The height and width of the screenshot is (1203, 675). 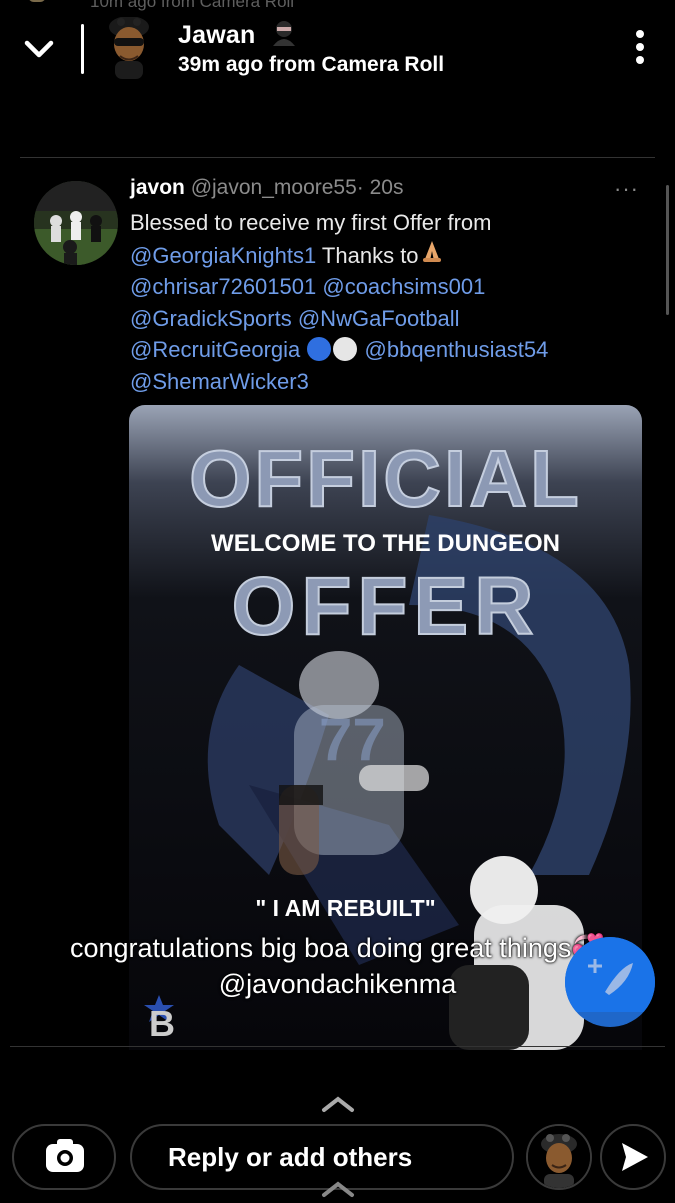 I want to click on mention-link: @bbqenthusiast54, so click(x=457, y=349).